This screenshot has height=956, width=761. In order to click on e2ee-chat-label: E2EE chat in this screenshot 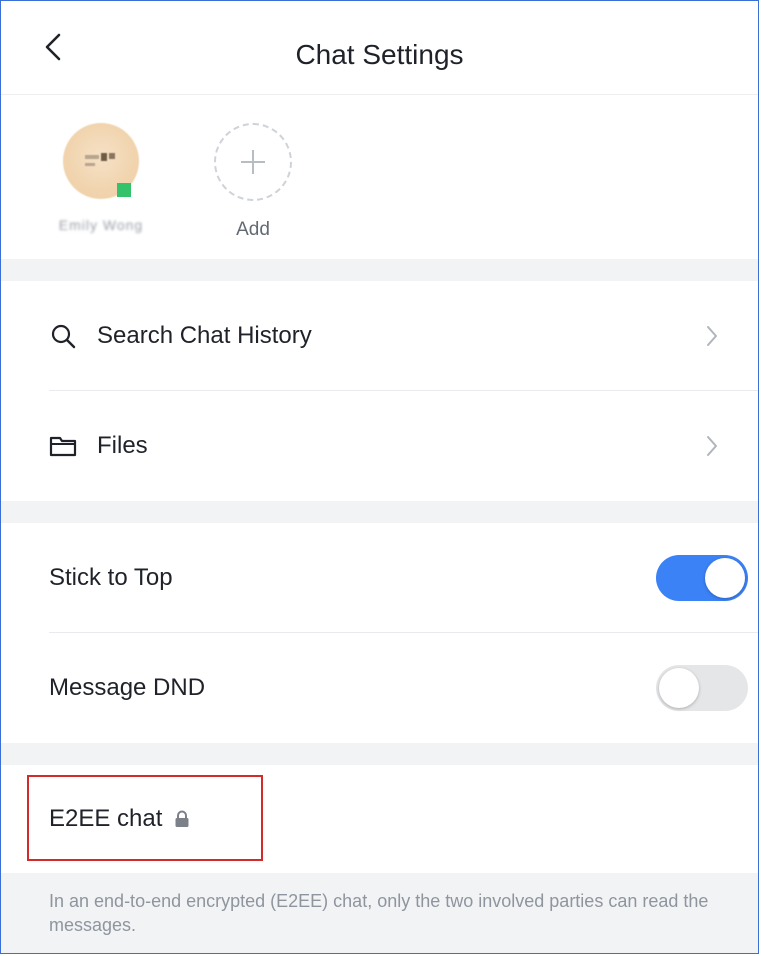, I will do `click(106, 818)`.